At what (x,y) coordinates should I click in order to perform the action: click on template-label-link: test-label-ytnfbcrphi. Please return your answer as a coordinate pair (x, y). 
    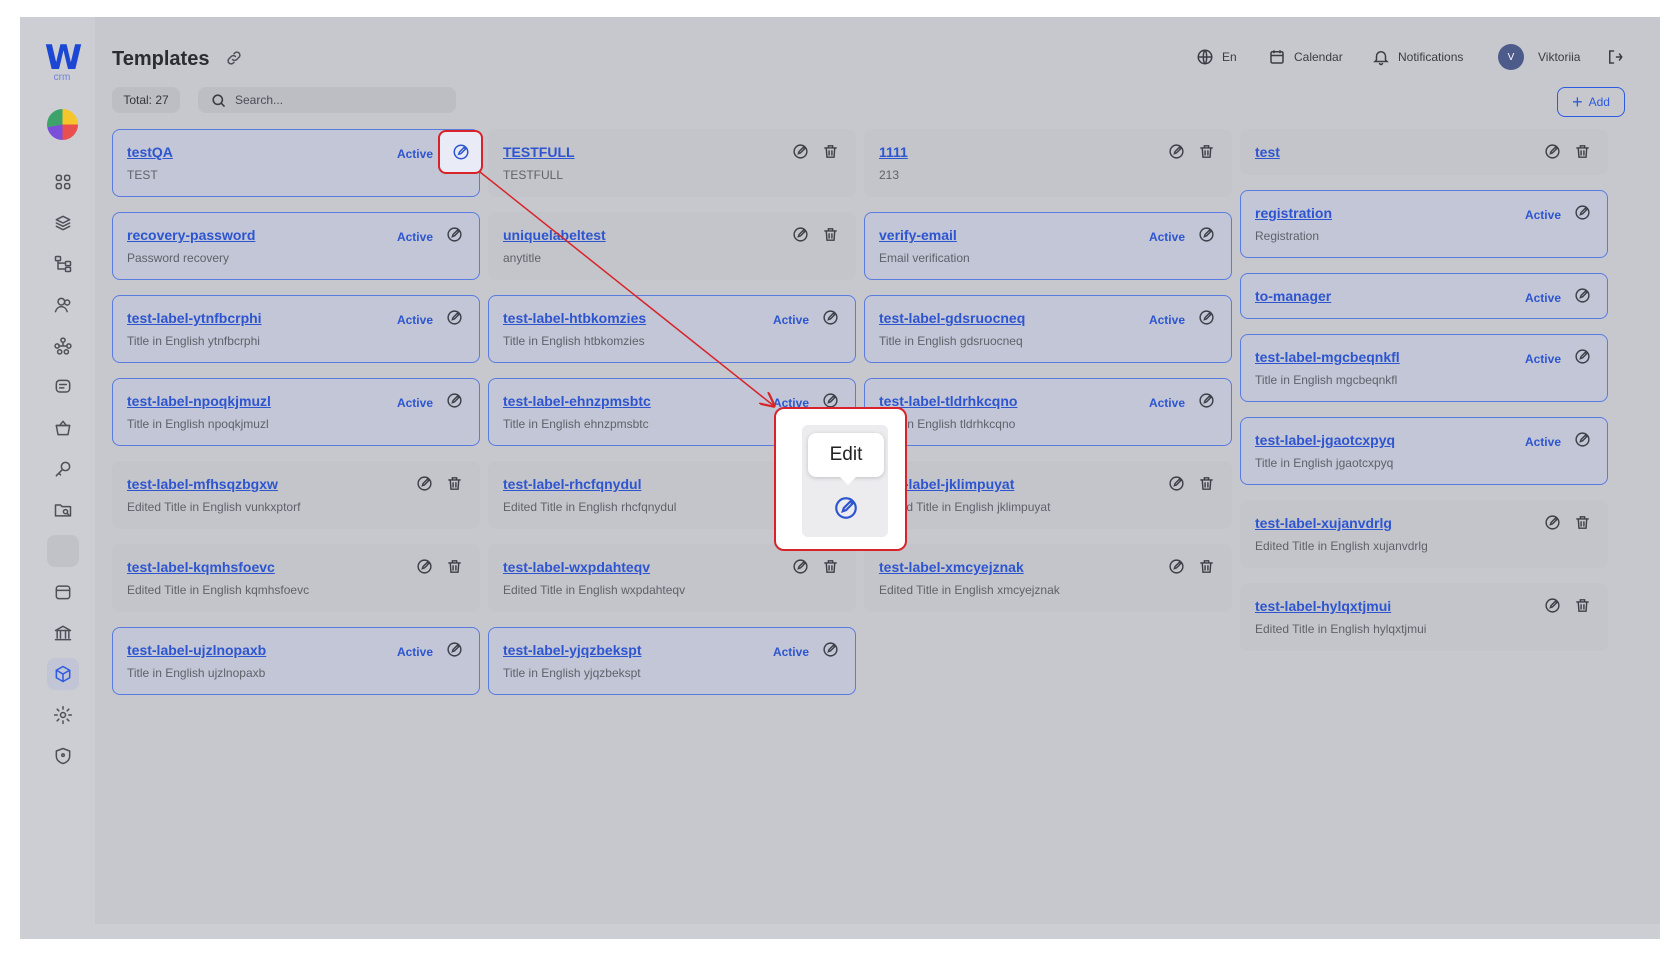
    Looking at the image, I should click on (194, 318).